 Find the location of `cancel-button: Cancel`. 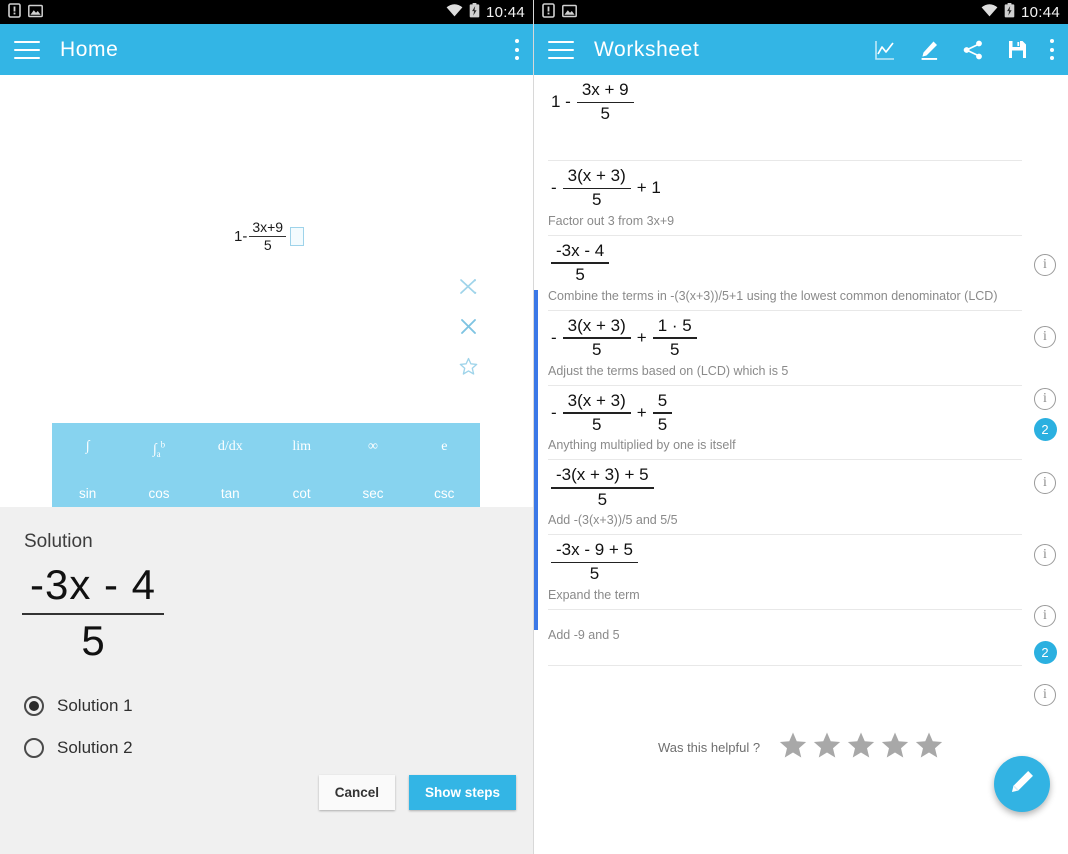

cancel-button: Cancel is located at coordinates (356, 792).